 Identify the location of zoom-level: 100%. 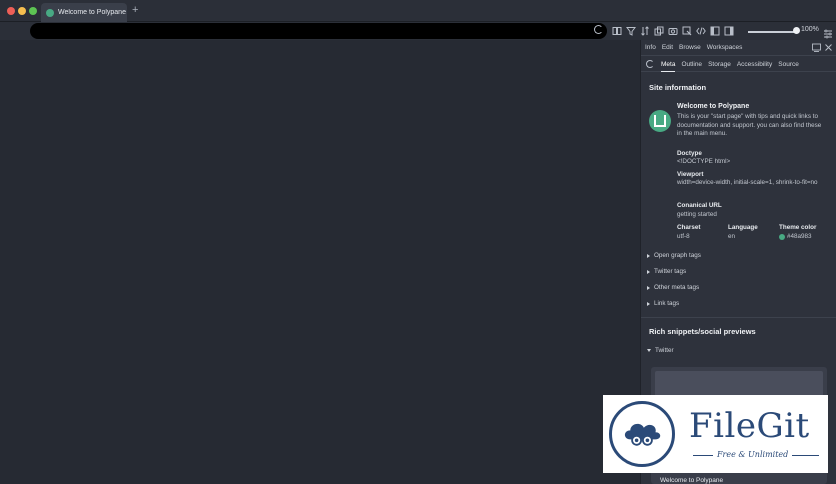
(810, 29).